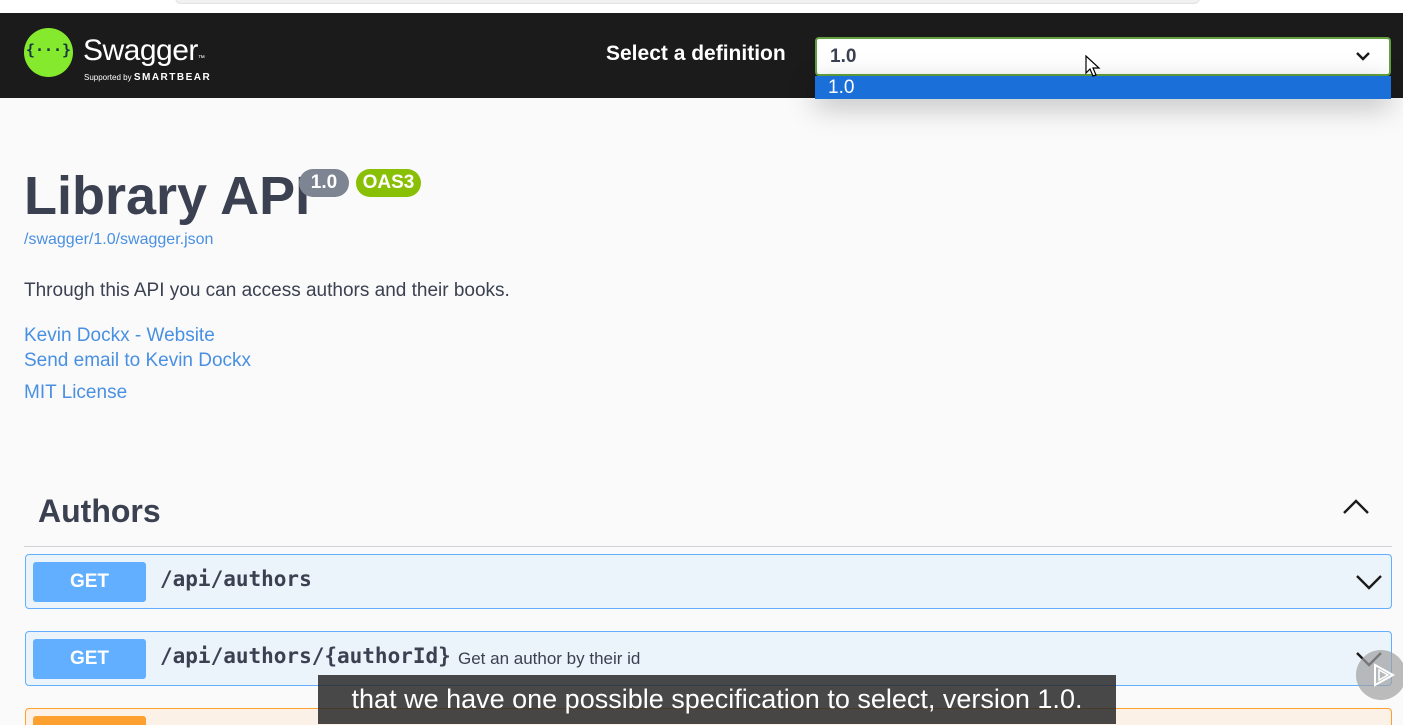  I want to click on browser-scroll-strip, so click(701, 6).